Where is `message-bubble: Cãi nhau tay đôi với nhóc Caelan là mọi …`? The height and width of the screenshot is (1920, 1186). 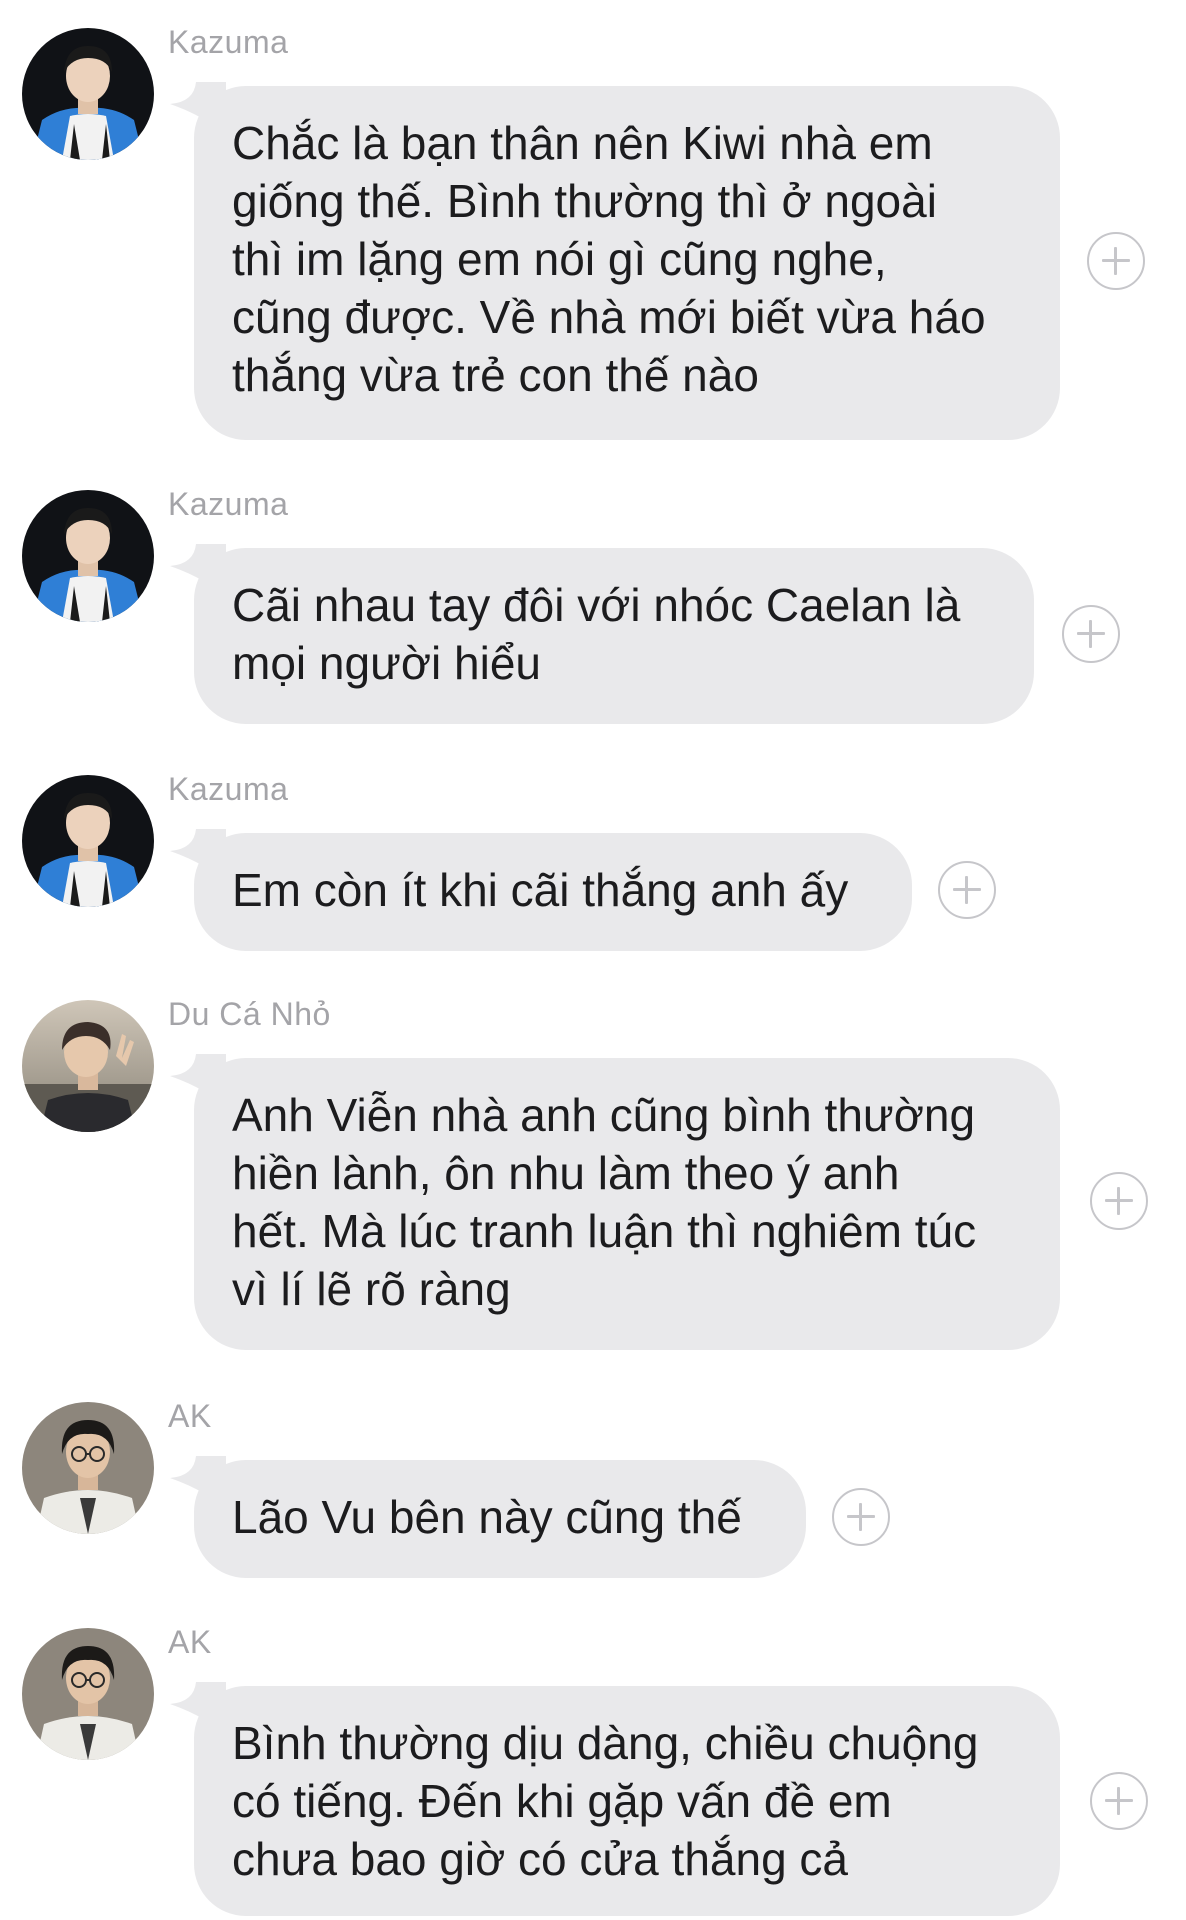 message-bubble: Cãi nhau tay đôi với nhóc Caelan là mọi … is located at coordinates (614, 636).